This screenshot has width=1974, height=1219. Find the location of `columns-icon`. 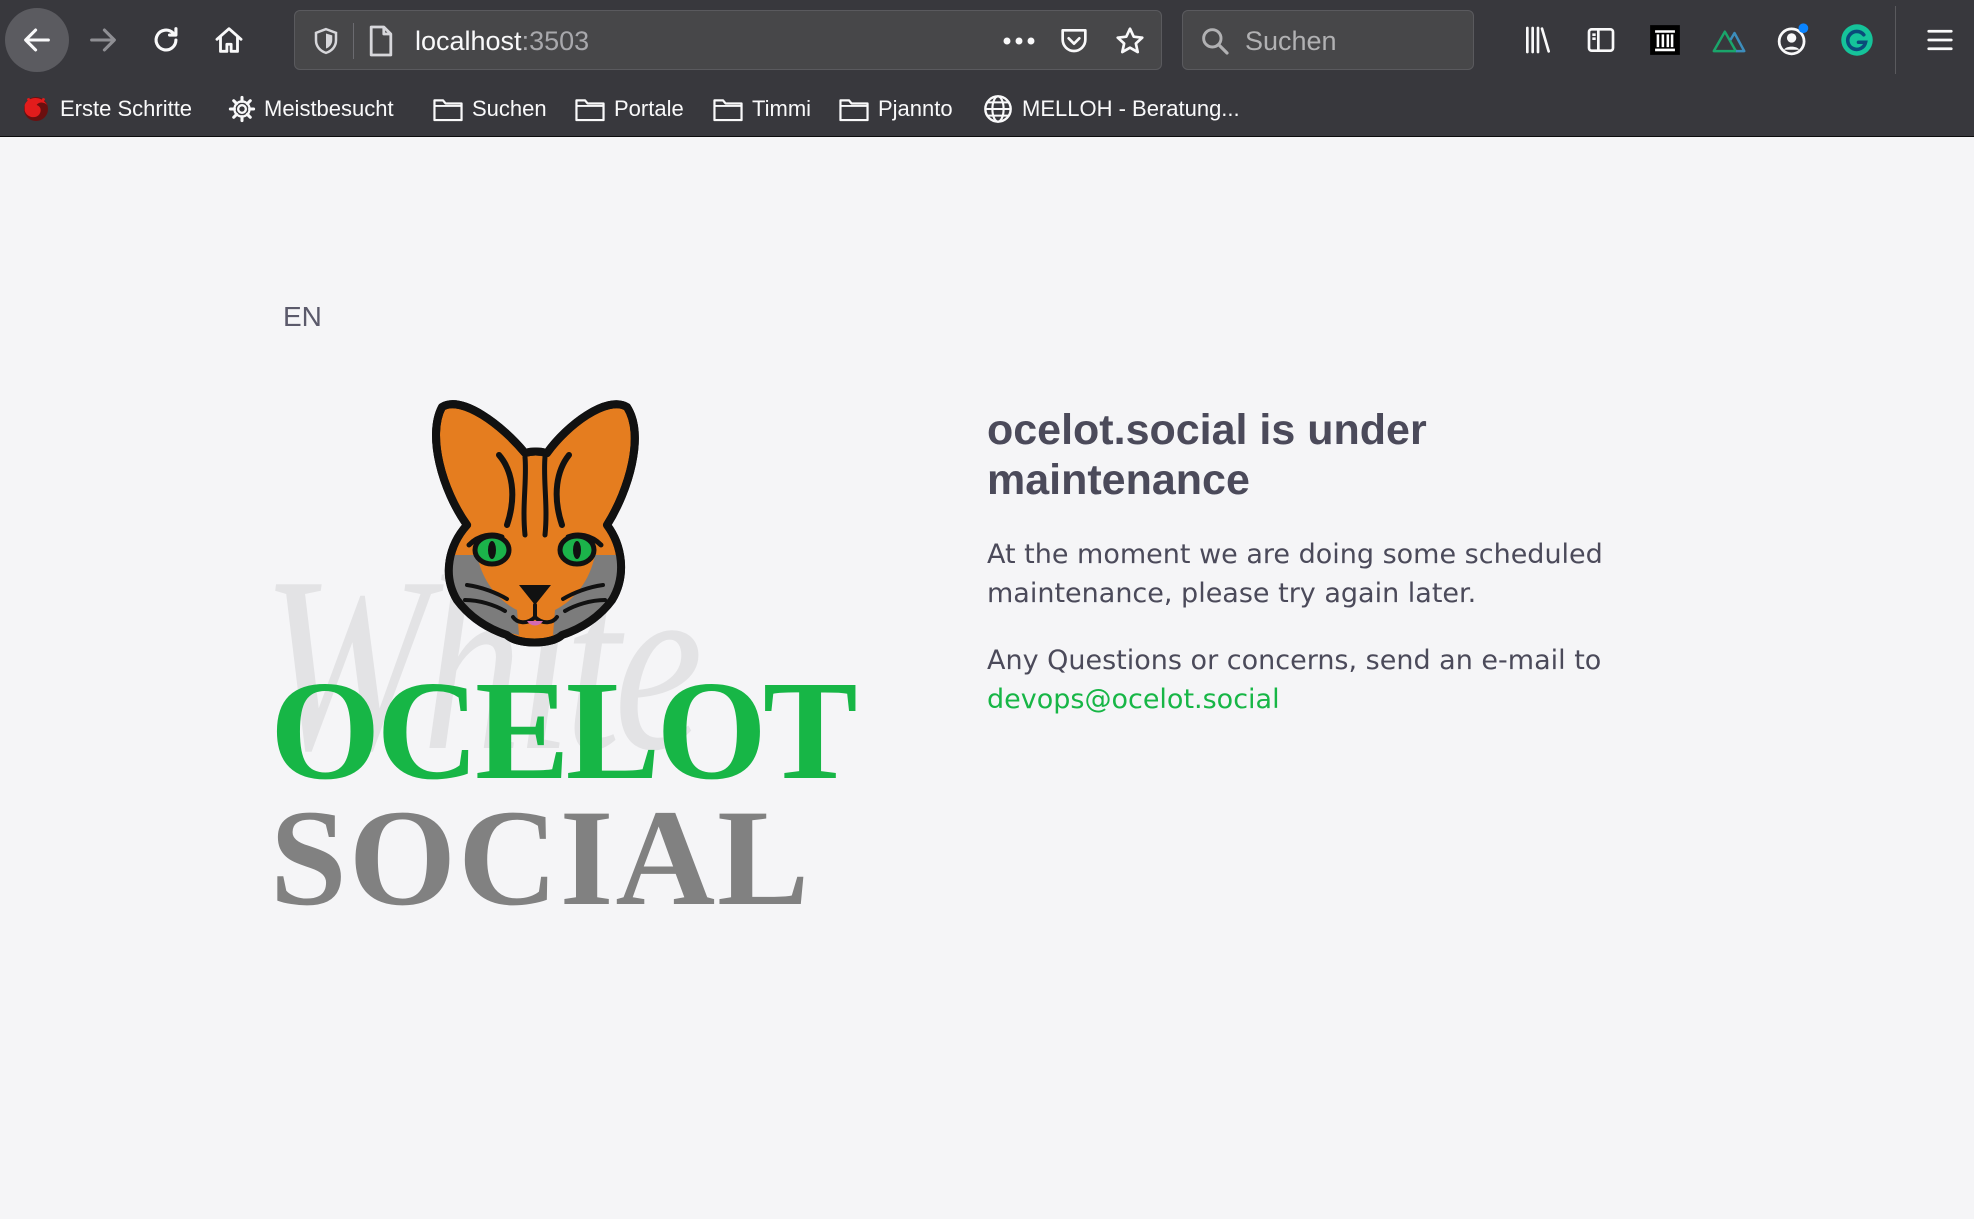

columns-icon is located at coordinates (1665, 40).